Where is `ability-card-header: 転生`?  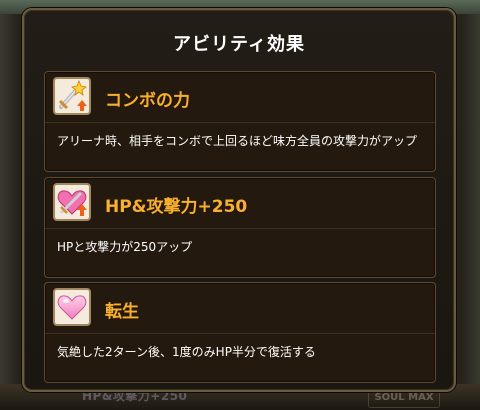
ability-card-header: 転生 is located at coordinates (240, 308).